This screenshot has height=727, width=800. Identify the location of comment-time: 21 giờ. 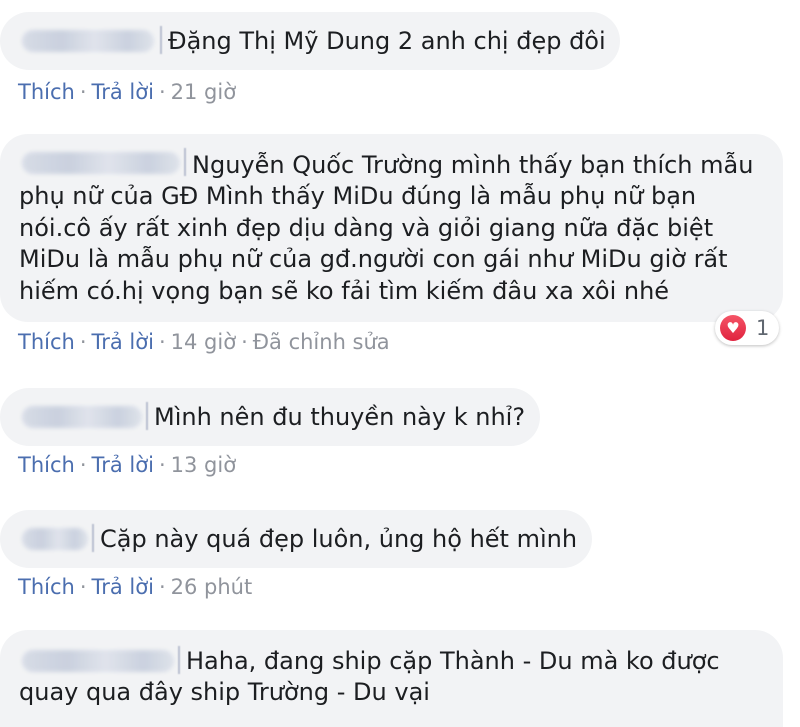
(203, 92).